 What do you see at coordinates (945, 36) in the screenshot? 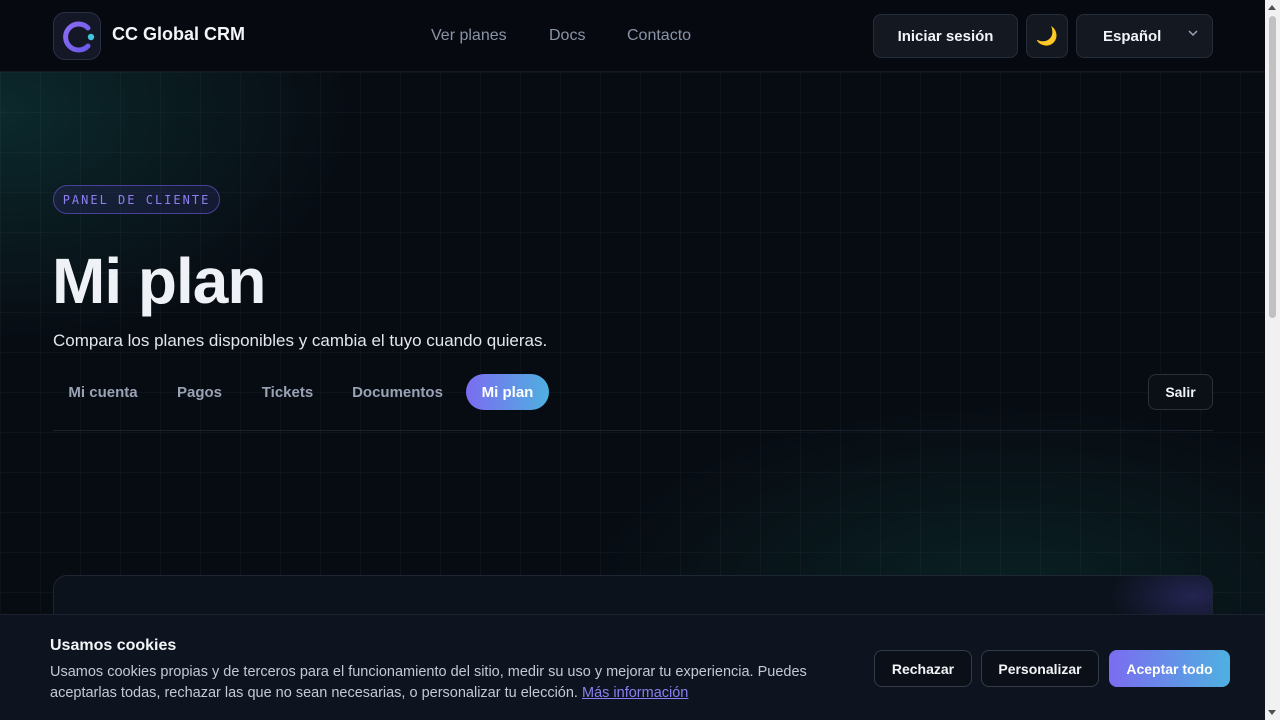
I see `login-button: Iniciar sesión` at bounding box center [945, 36].